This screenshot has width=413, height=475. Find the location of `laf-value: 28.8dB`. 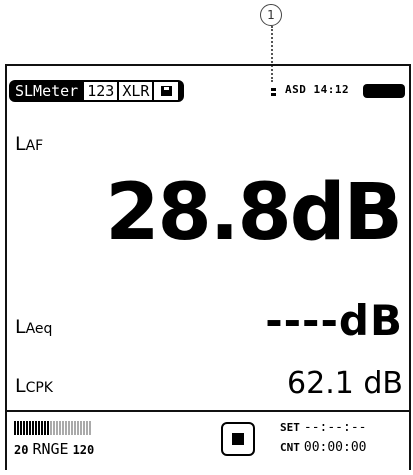

laf-value: 28.8dB is located at coordinates (254, 213).